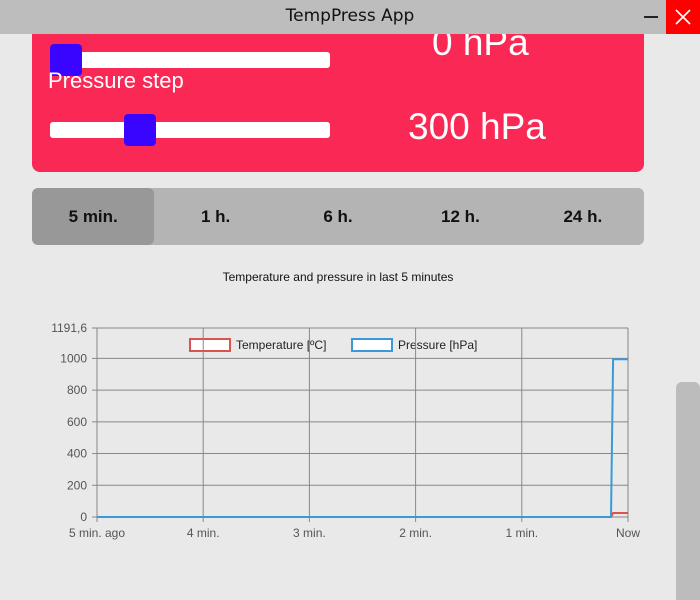  I want to click on tab-5-min: 5 min., so click(93, 216).